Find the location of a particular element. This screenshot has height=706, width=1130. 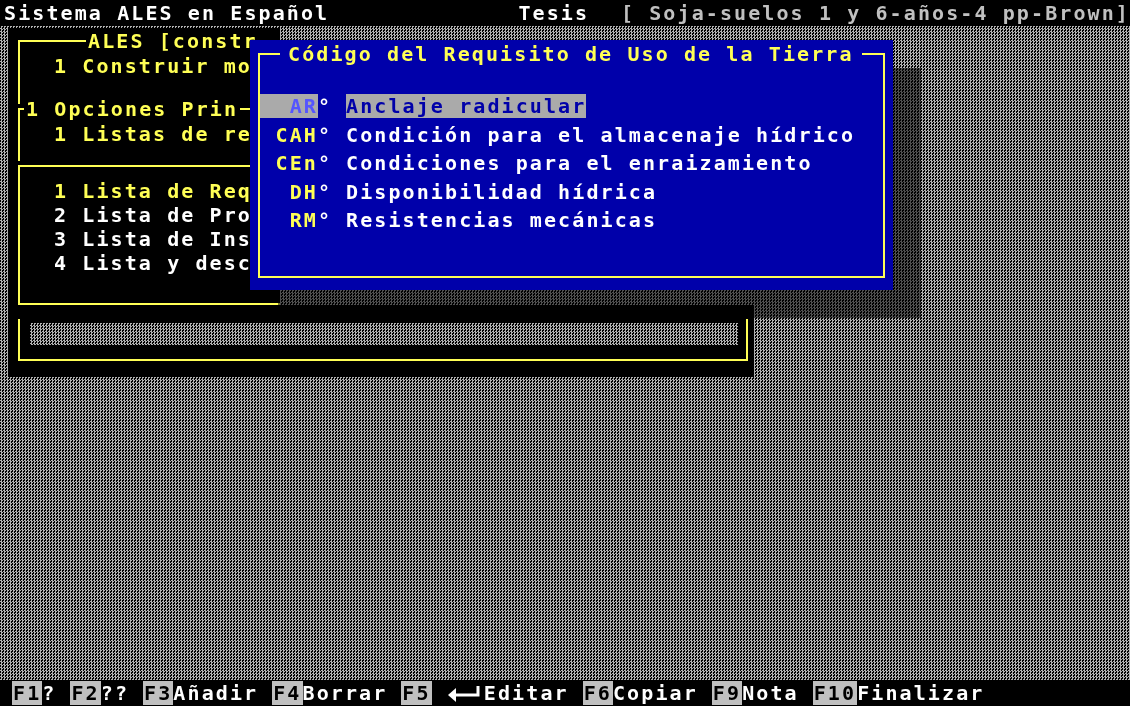

function-key: F3Añadir is located at coordinates (201, 693).